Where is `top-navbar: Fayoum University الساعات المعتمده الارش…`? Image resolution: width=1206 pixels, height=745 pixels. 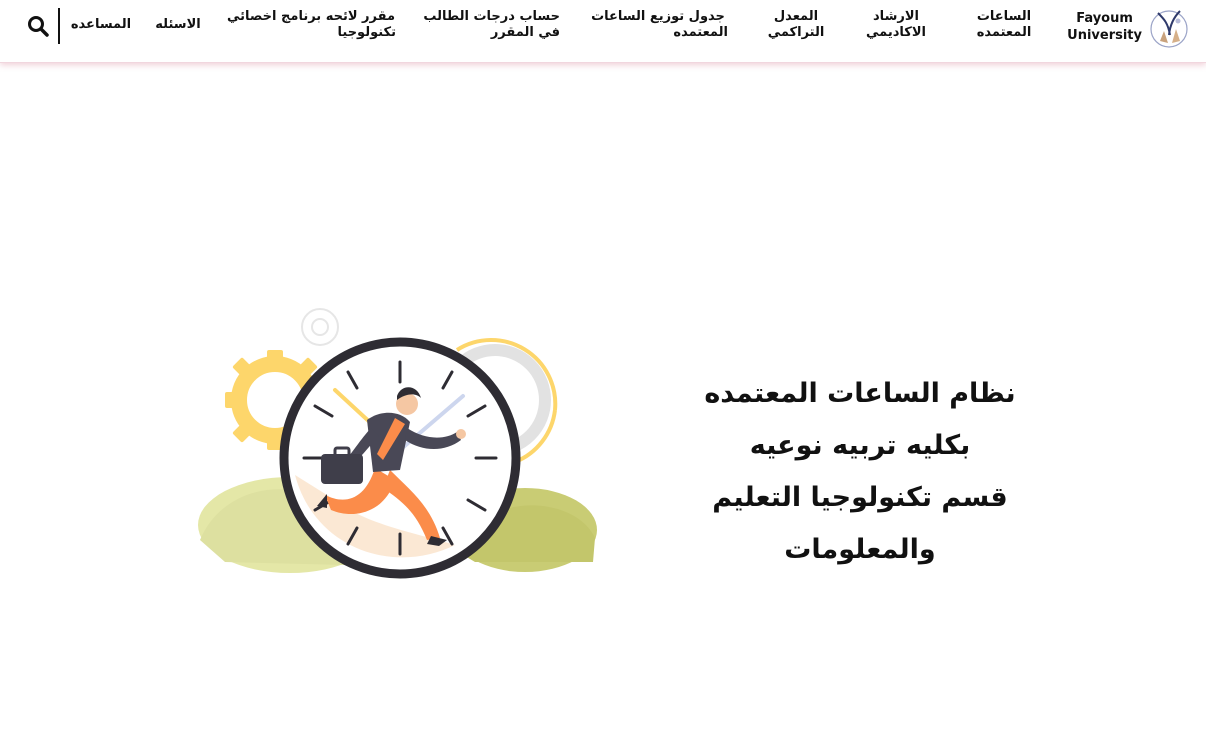
top-navbar: Fayoum University الساعات المعتمده الارش… is located at coordinates (603, 31).